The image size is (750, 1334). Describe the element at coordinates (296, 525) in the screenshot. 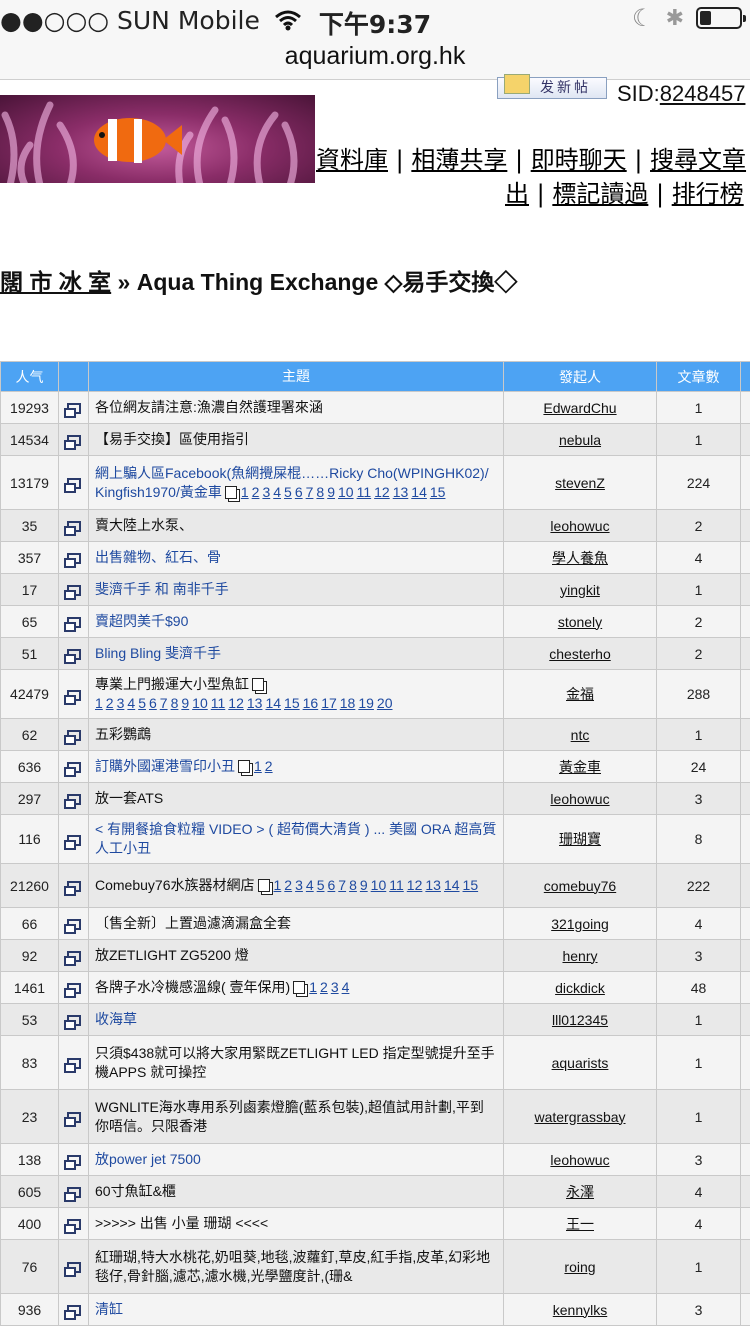

I see `row-subject: 賣大陸上水泵、` at that location.